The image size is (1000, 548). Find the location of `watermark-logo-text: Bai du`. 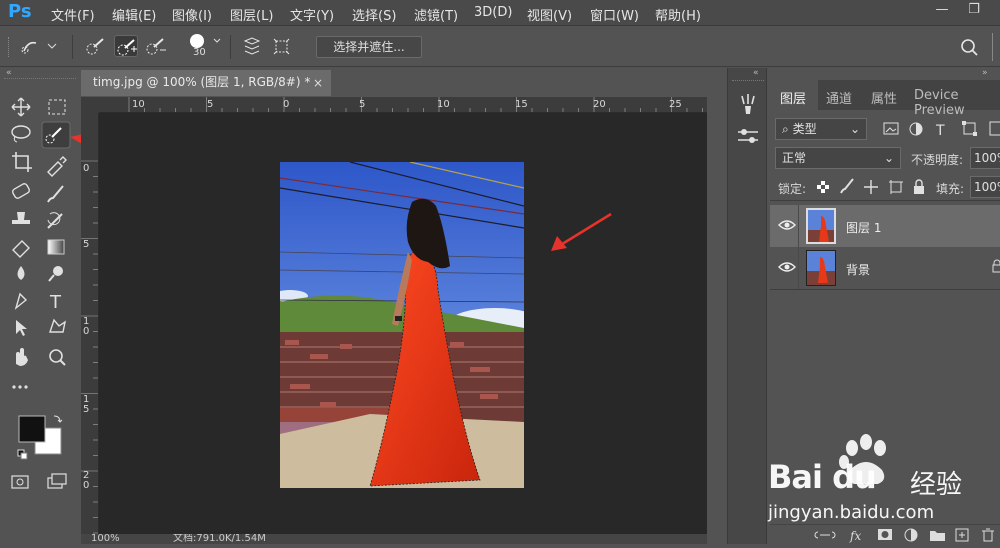

watermark-logo-text: Bai du is located at coordinates (822, 477).